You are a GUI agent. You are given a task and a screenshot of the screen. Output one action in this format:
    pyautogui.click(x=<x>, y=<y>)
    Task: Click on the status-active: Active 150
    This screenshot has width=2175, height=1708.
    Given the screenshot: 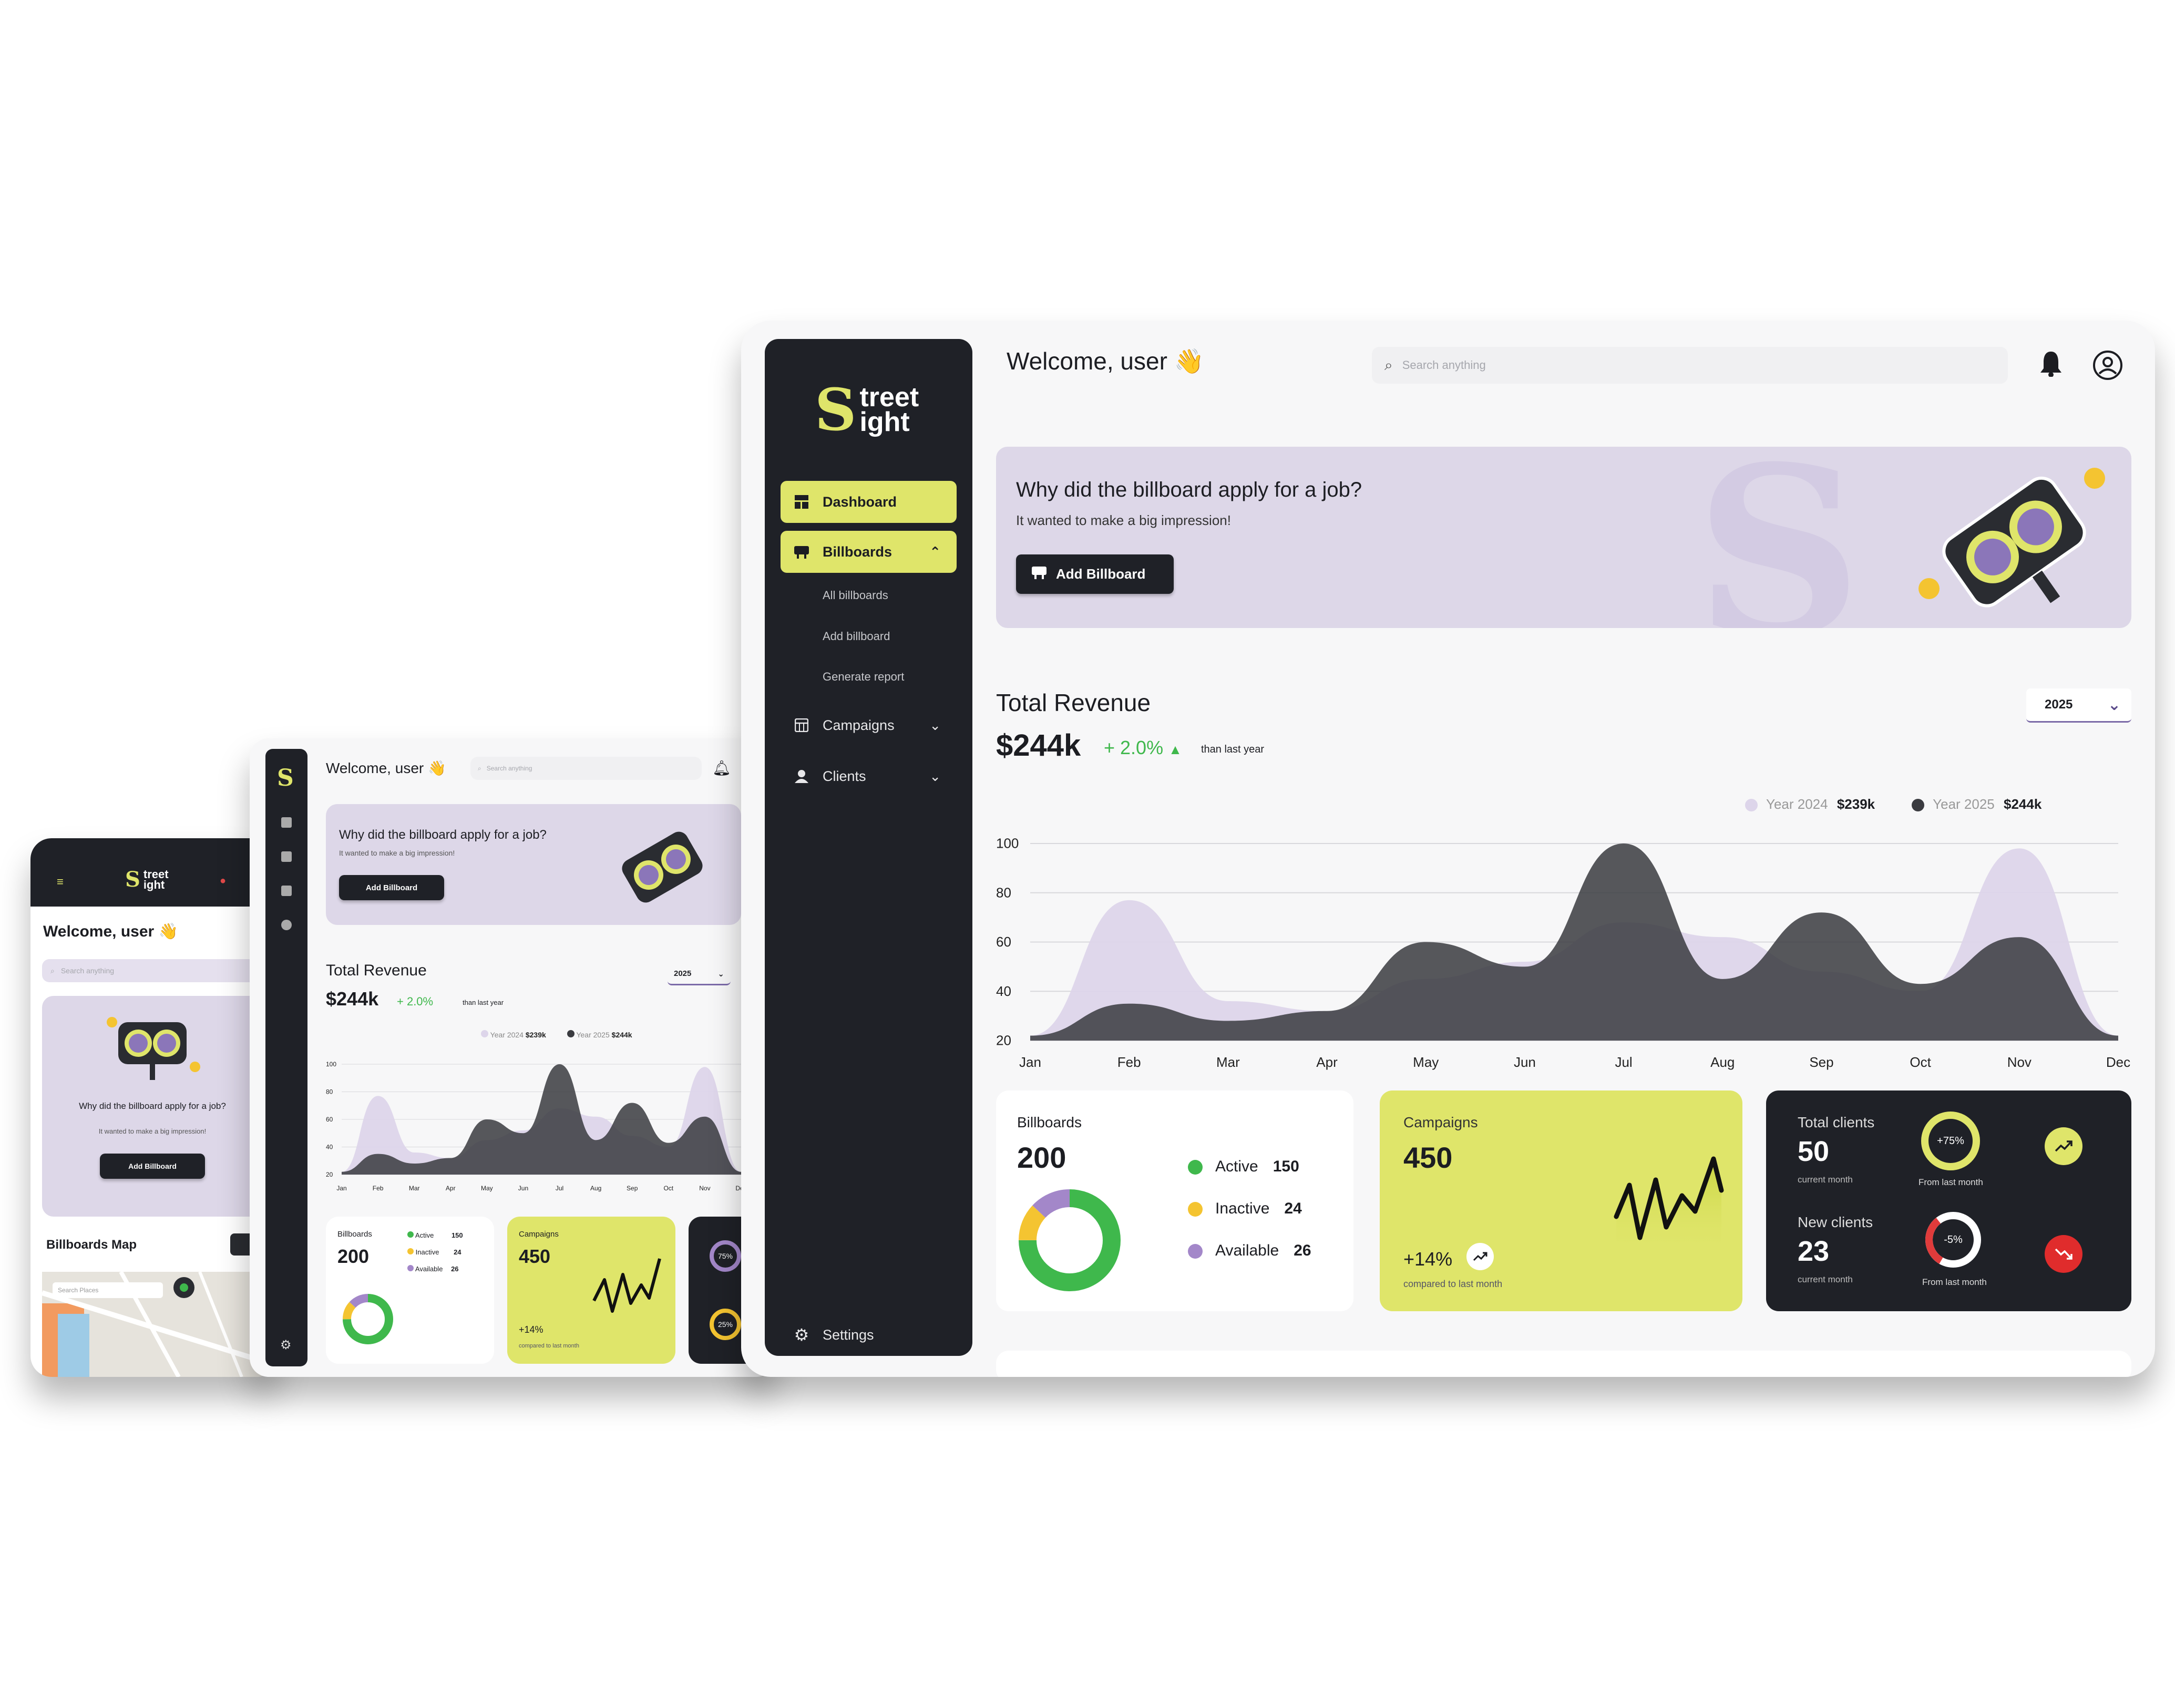 What is the action you would take?
    pyautogui.click(x=1249, y=1167)
    